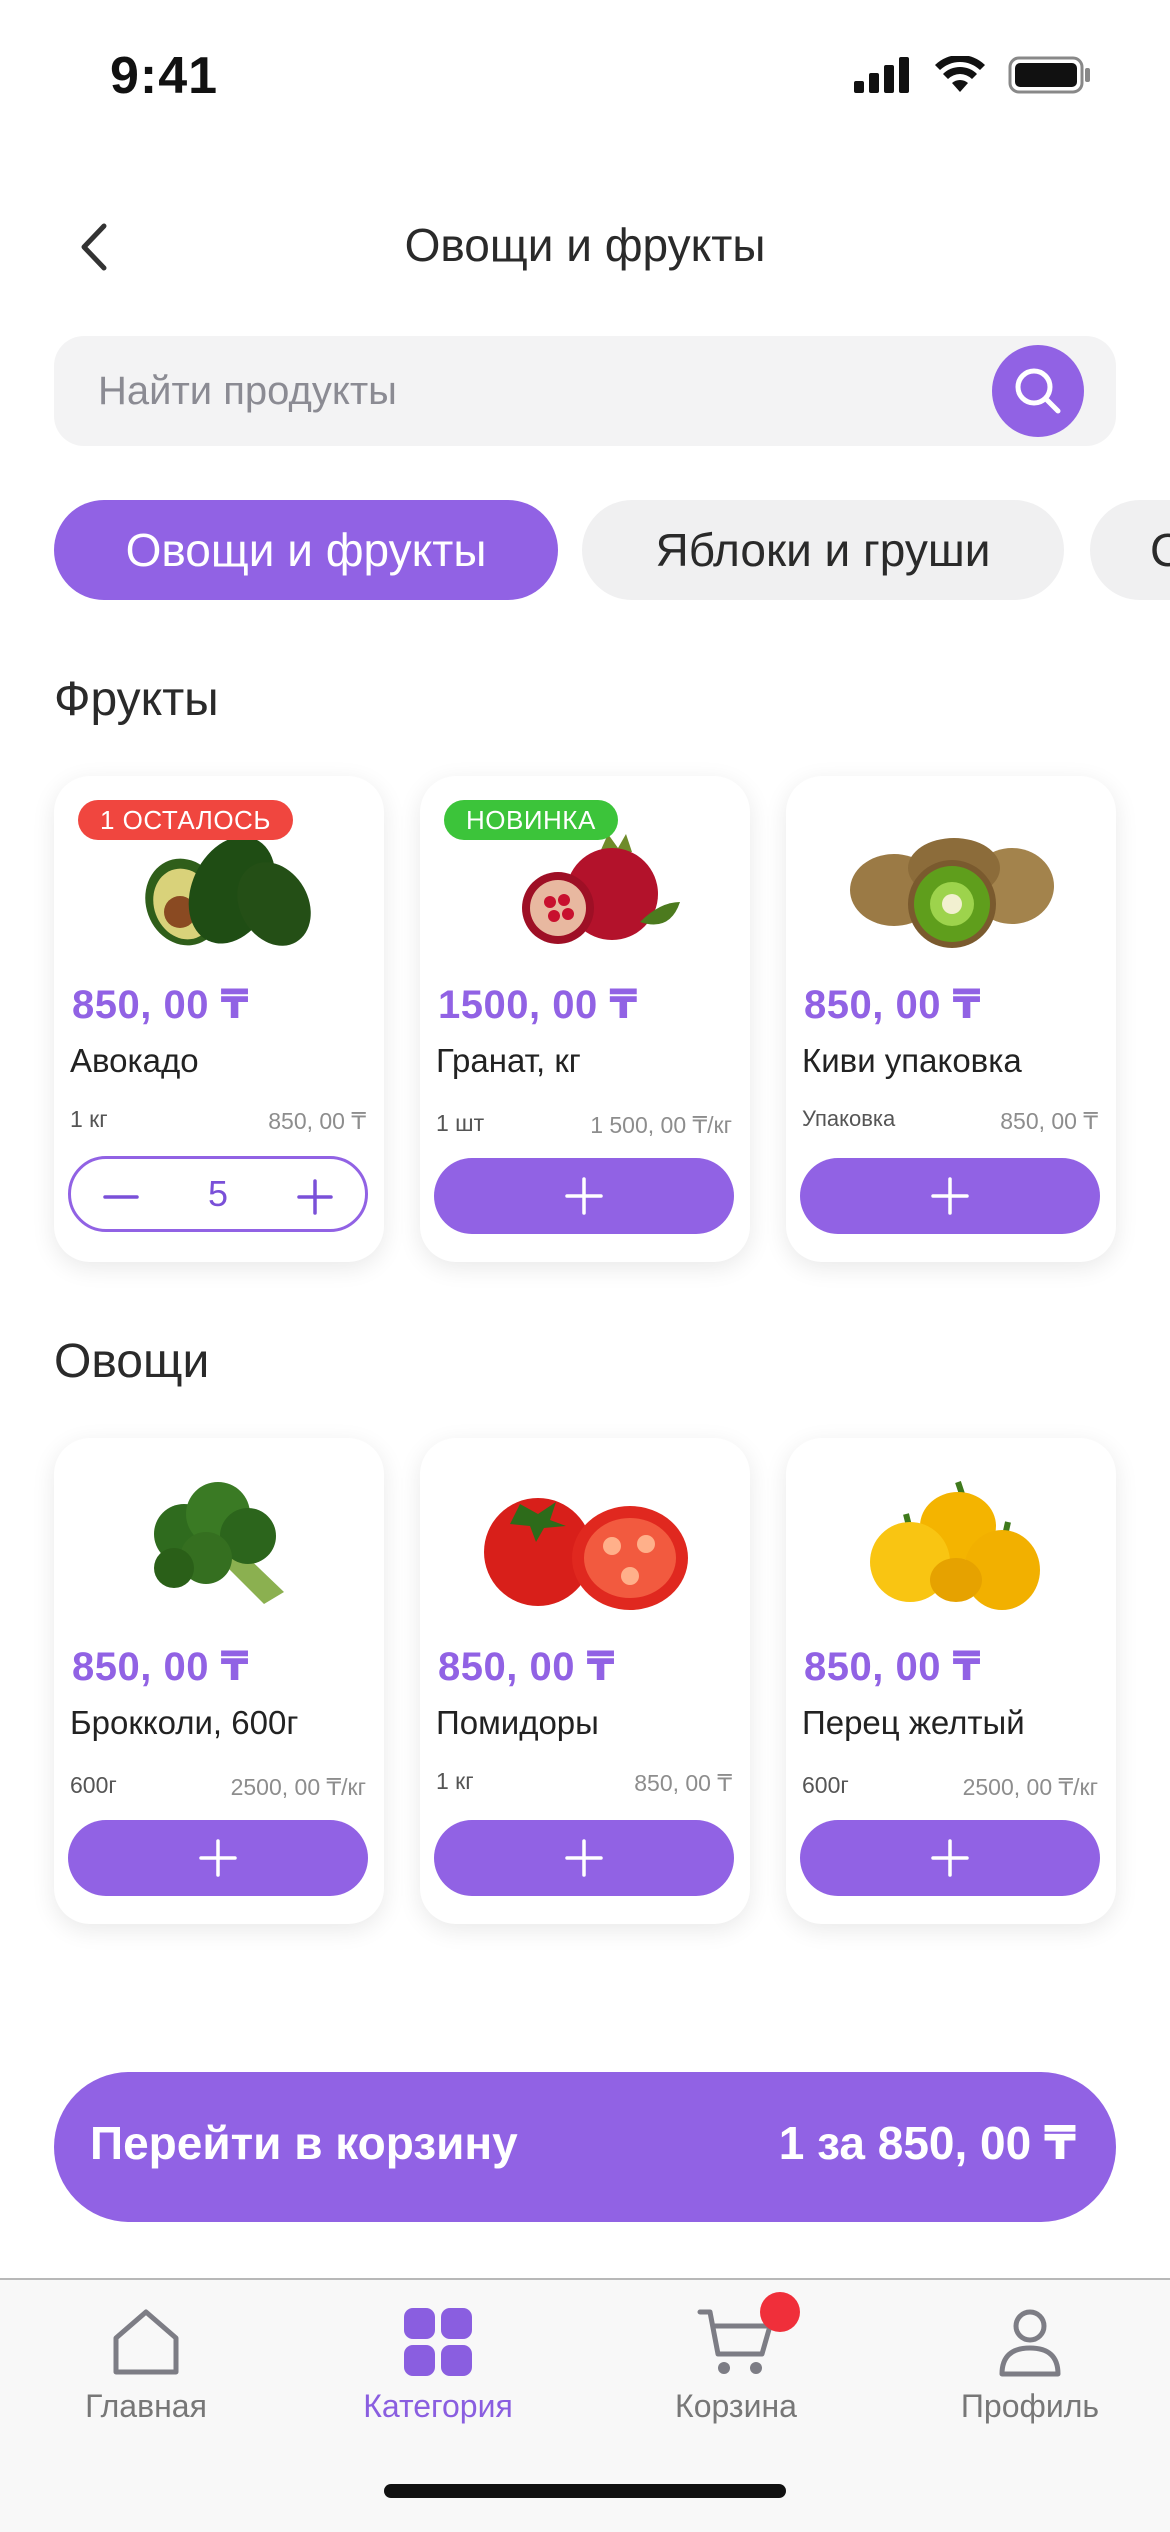 The width and height of the screenshot is (1170, 2532). What do you see at coordinates (531, 820) in the screenshot?
I see `new-badge: НОВИНКА` at bounding box center [531, 820].